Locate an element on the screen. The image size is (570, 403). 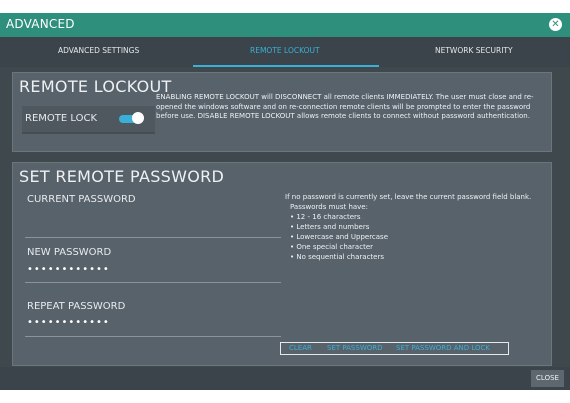
current-password-label: CURRENT PASSWORD is located at coordinates (81, 199).